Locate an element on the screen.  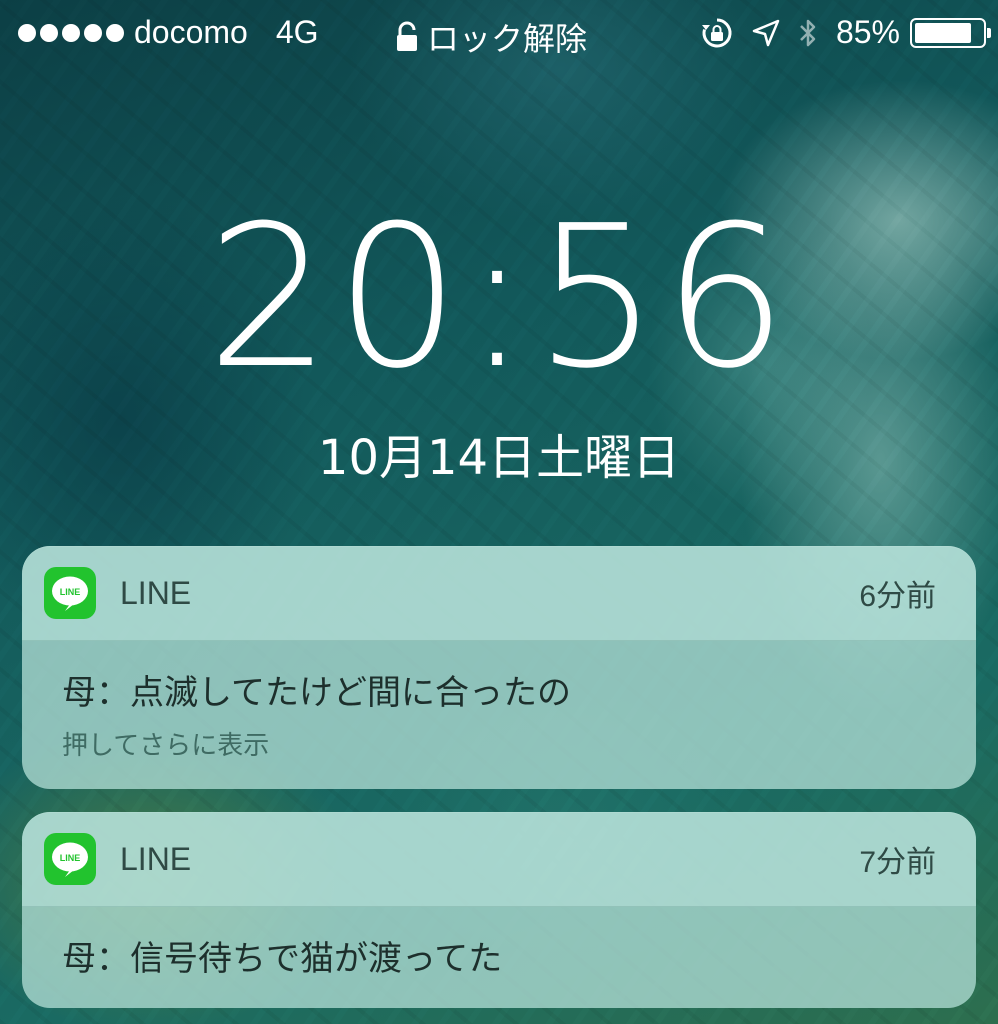
battery-percentage: 85% is located at coordinates (867, 32).